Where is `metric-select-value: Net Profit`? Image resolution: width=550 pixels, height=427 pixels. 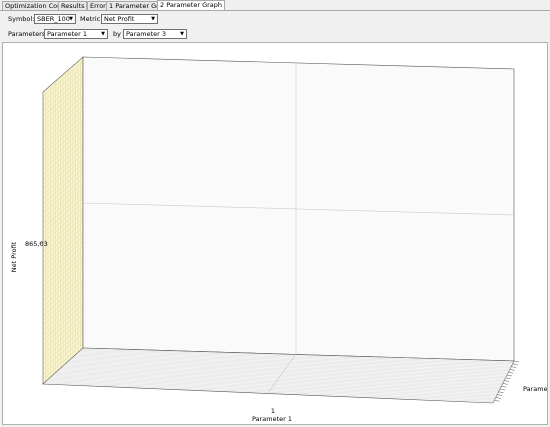 metric-select-value: Net Profit is located at coordinates (119, 19).